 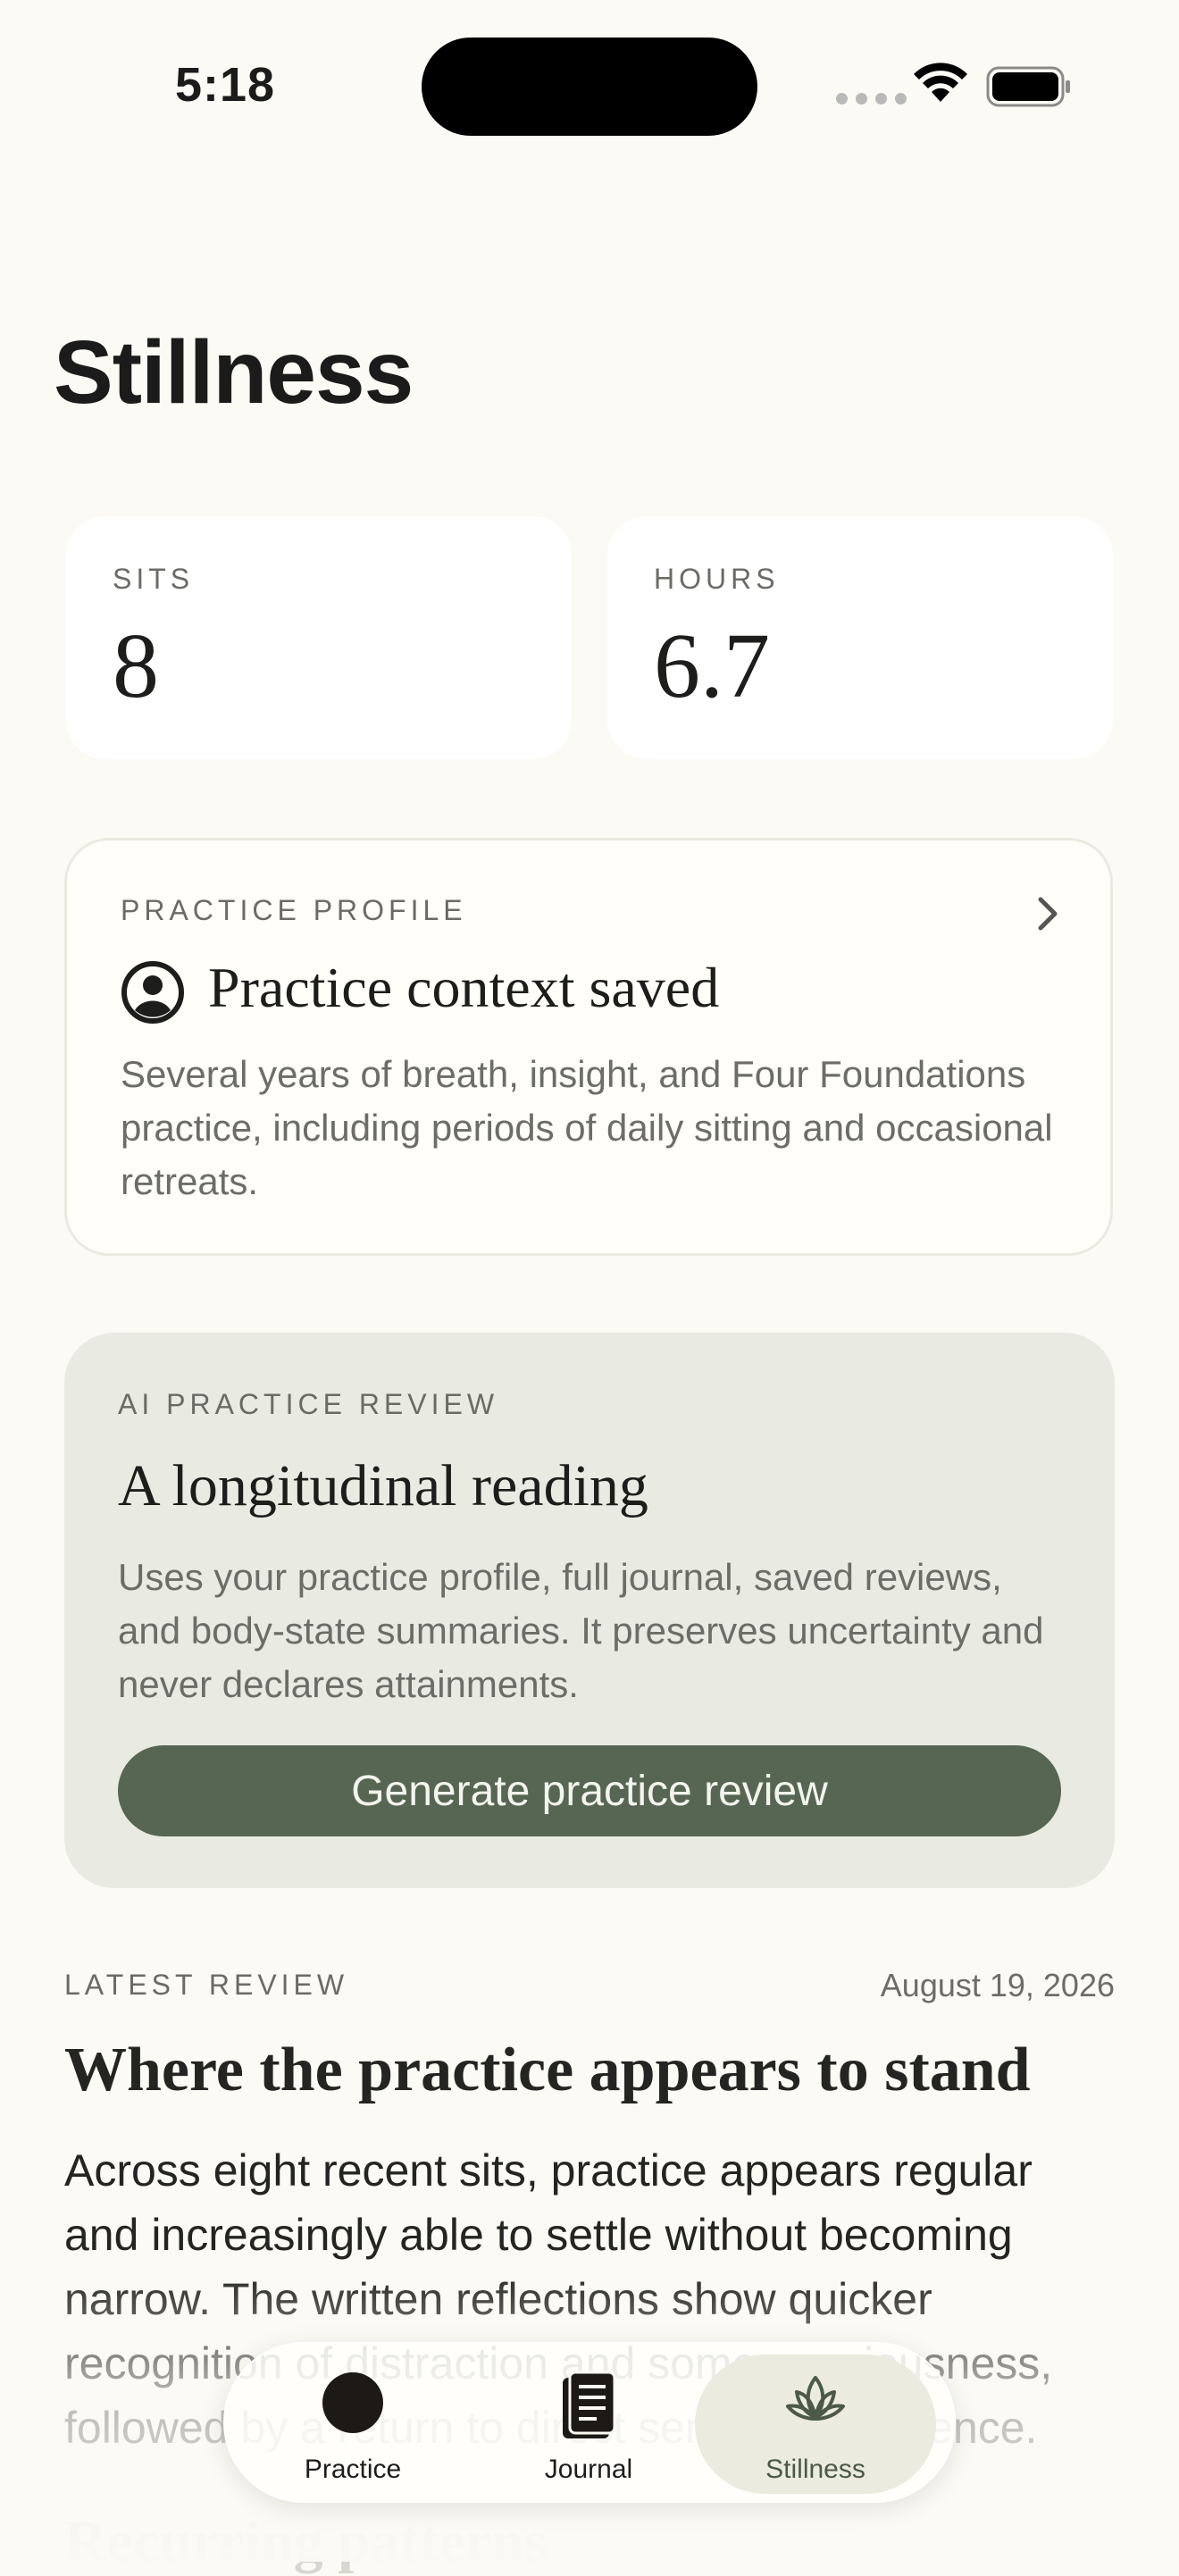 I want to click on latest-review-label: LATEST REVIEW, so click(x=206, y=1985).